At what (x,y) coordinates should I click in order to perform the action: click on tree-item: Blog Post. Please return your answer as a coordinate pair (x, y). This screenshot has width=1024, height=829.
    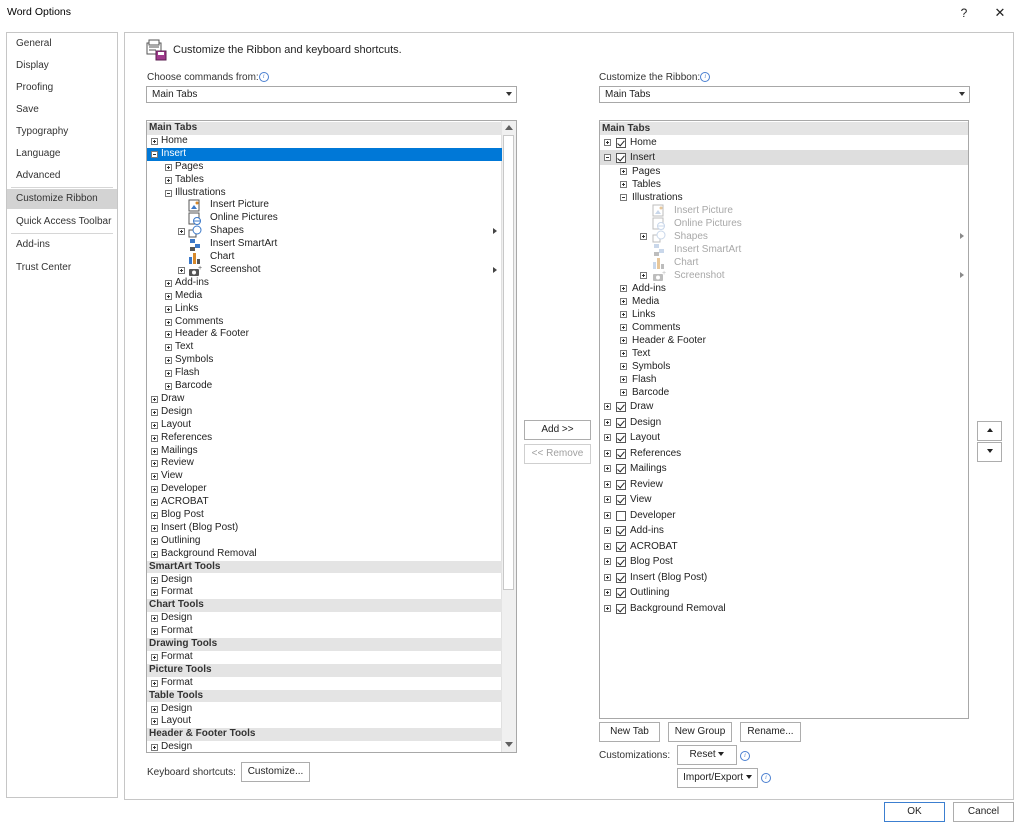
    Looking at the image, I should click on (784, 562).